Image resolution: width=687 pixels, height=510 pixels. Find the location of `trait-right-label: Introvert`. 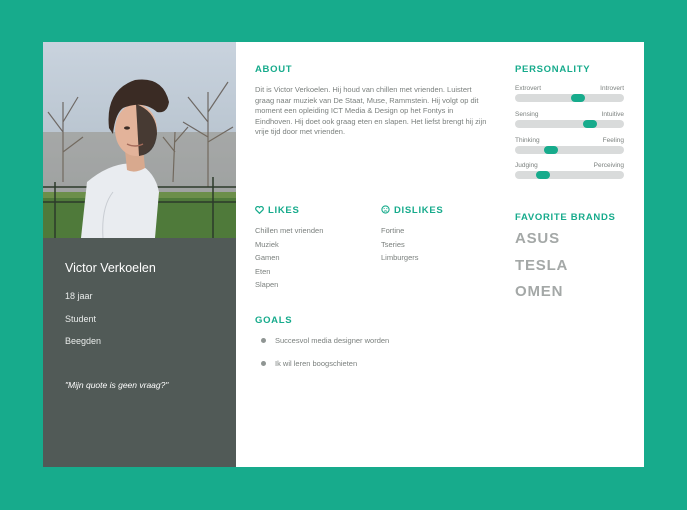

trait-right-label: Introvert is located at coordinates (612, 88).